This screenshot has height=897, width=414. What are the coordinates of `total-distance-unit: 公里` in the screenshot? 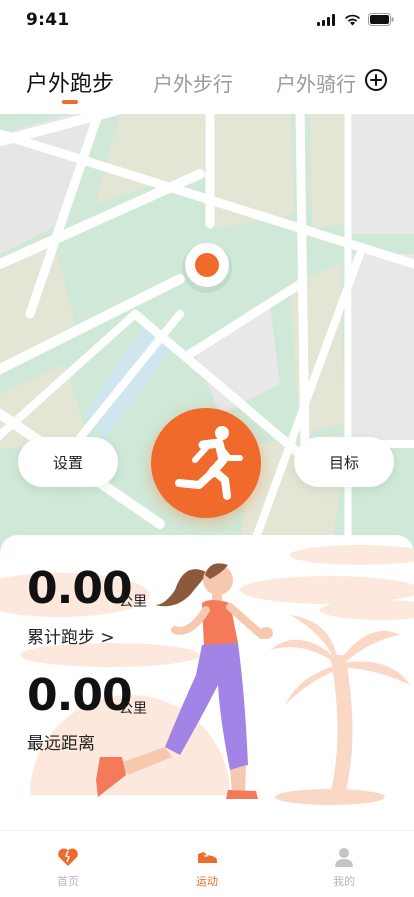 It's located at (133, 602).